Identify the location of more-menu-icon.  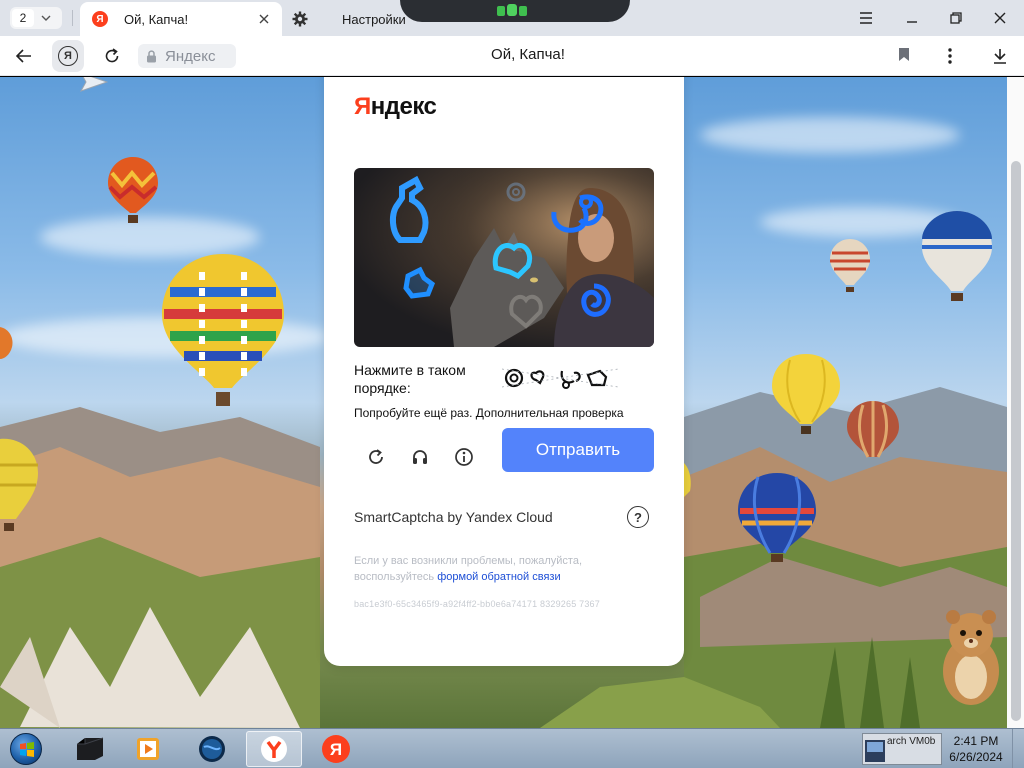
(950, 56).